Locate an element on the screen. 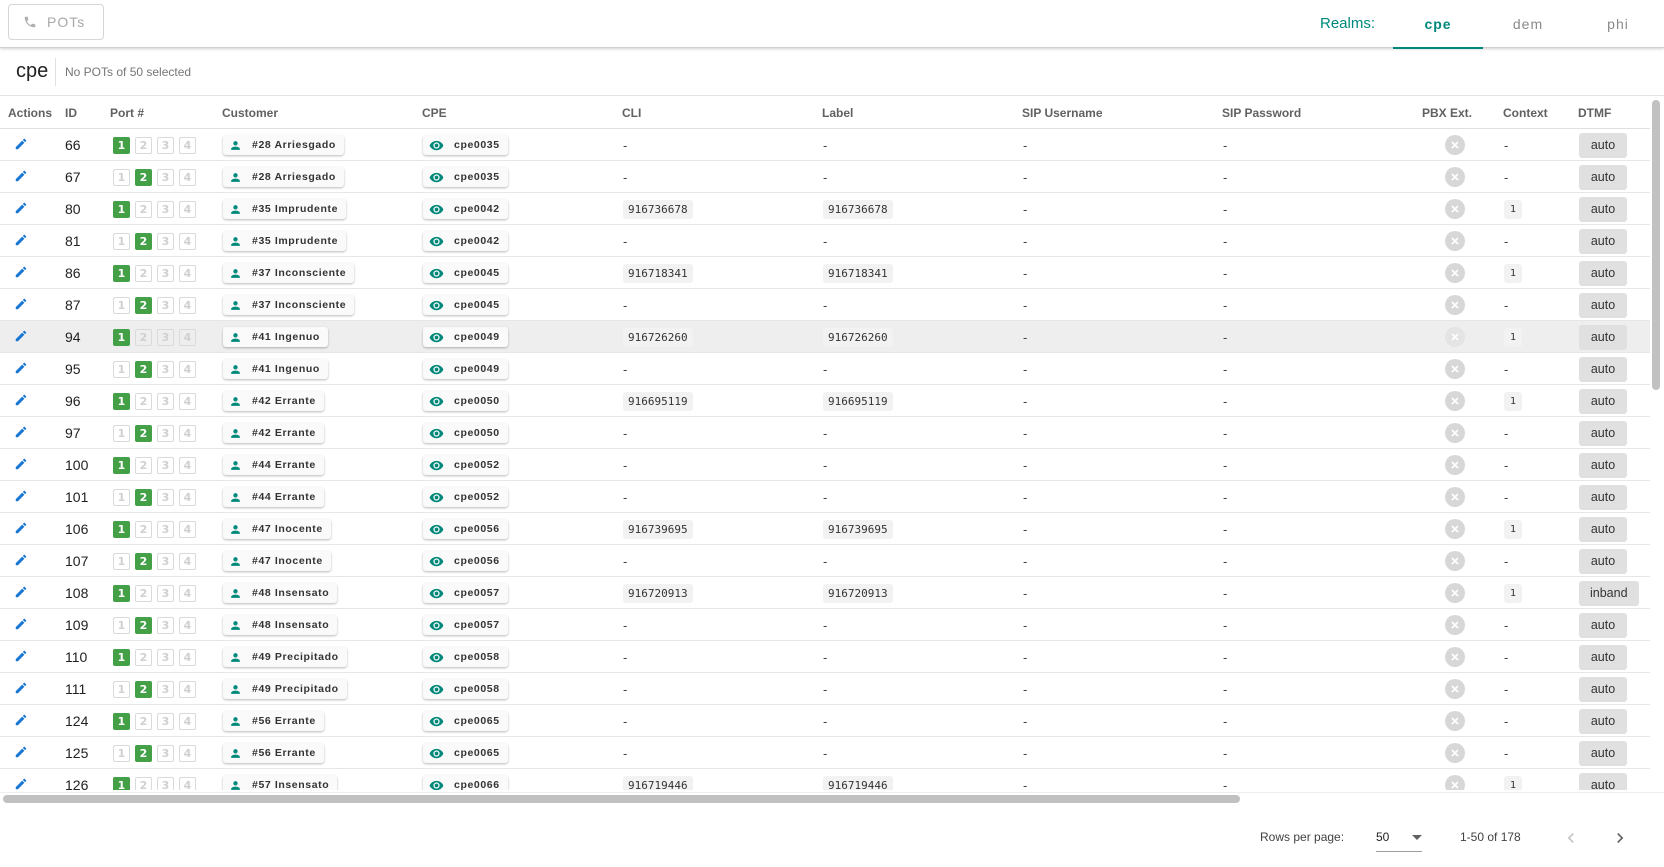 This screenshot has height=867, width=1664. tab-realm-phi: phi is located at coordinates (1618, 24).